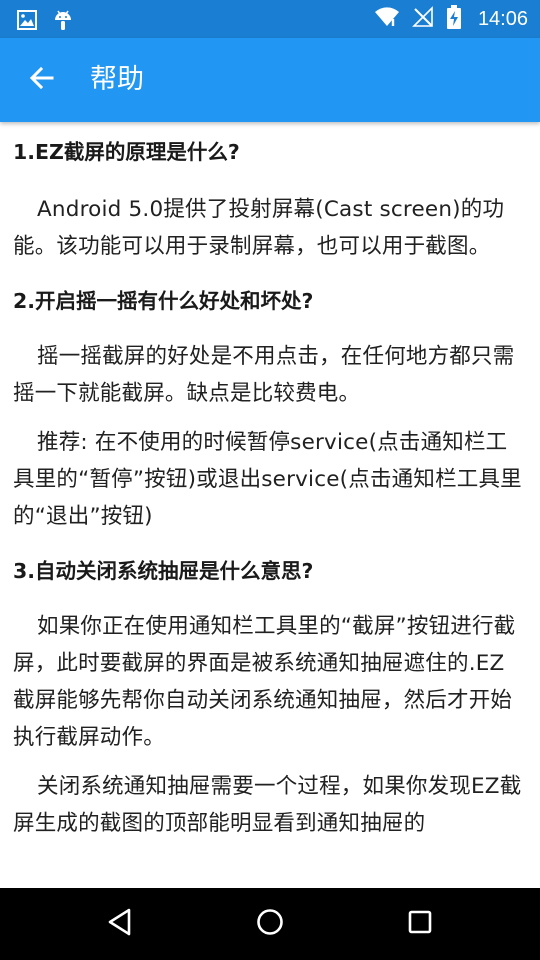 Image resolution: width=540 pixels, height=960 pixels. Describe the element at coordinates (163, 301) in the screenshot. I see `question-heading: 2.开启摇一摇有什么好处和坏处?` at that location.